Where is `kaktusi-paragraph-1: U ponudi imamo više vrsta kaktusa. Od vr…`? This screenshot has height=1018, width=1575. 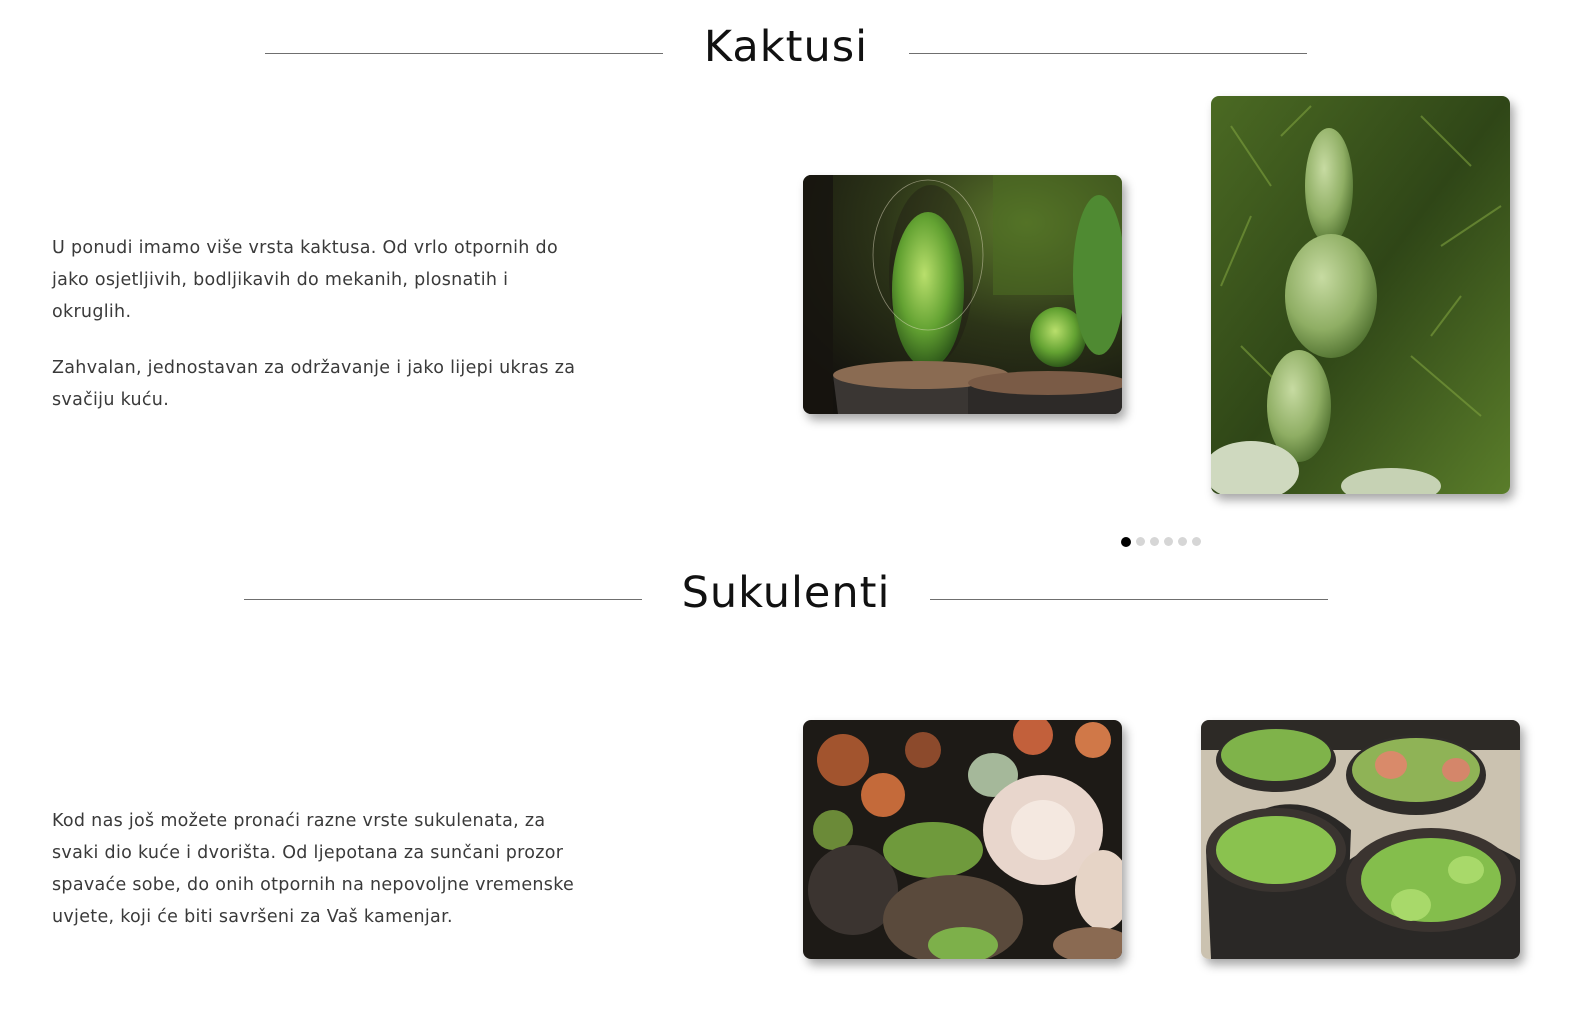 kaktusi-paragraph-1: U ponudi imamo više vrsta kaktusa. Od vr… is located at coordinates (305, 280).